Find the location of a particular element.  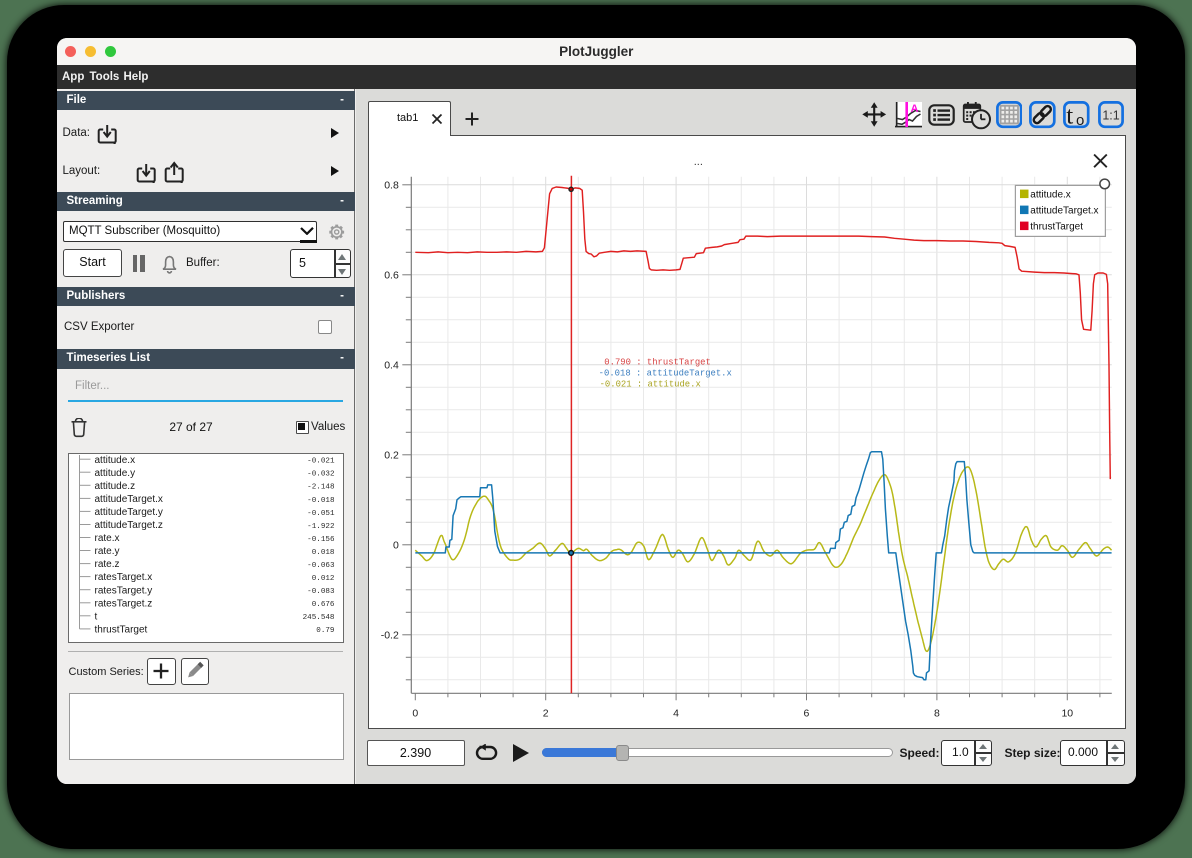

svg-text: 0.4 is located at coordinates (391, 366).